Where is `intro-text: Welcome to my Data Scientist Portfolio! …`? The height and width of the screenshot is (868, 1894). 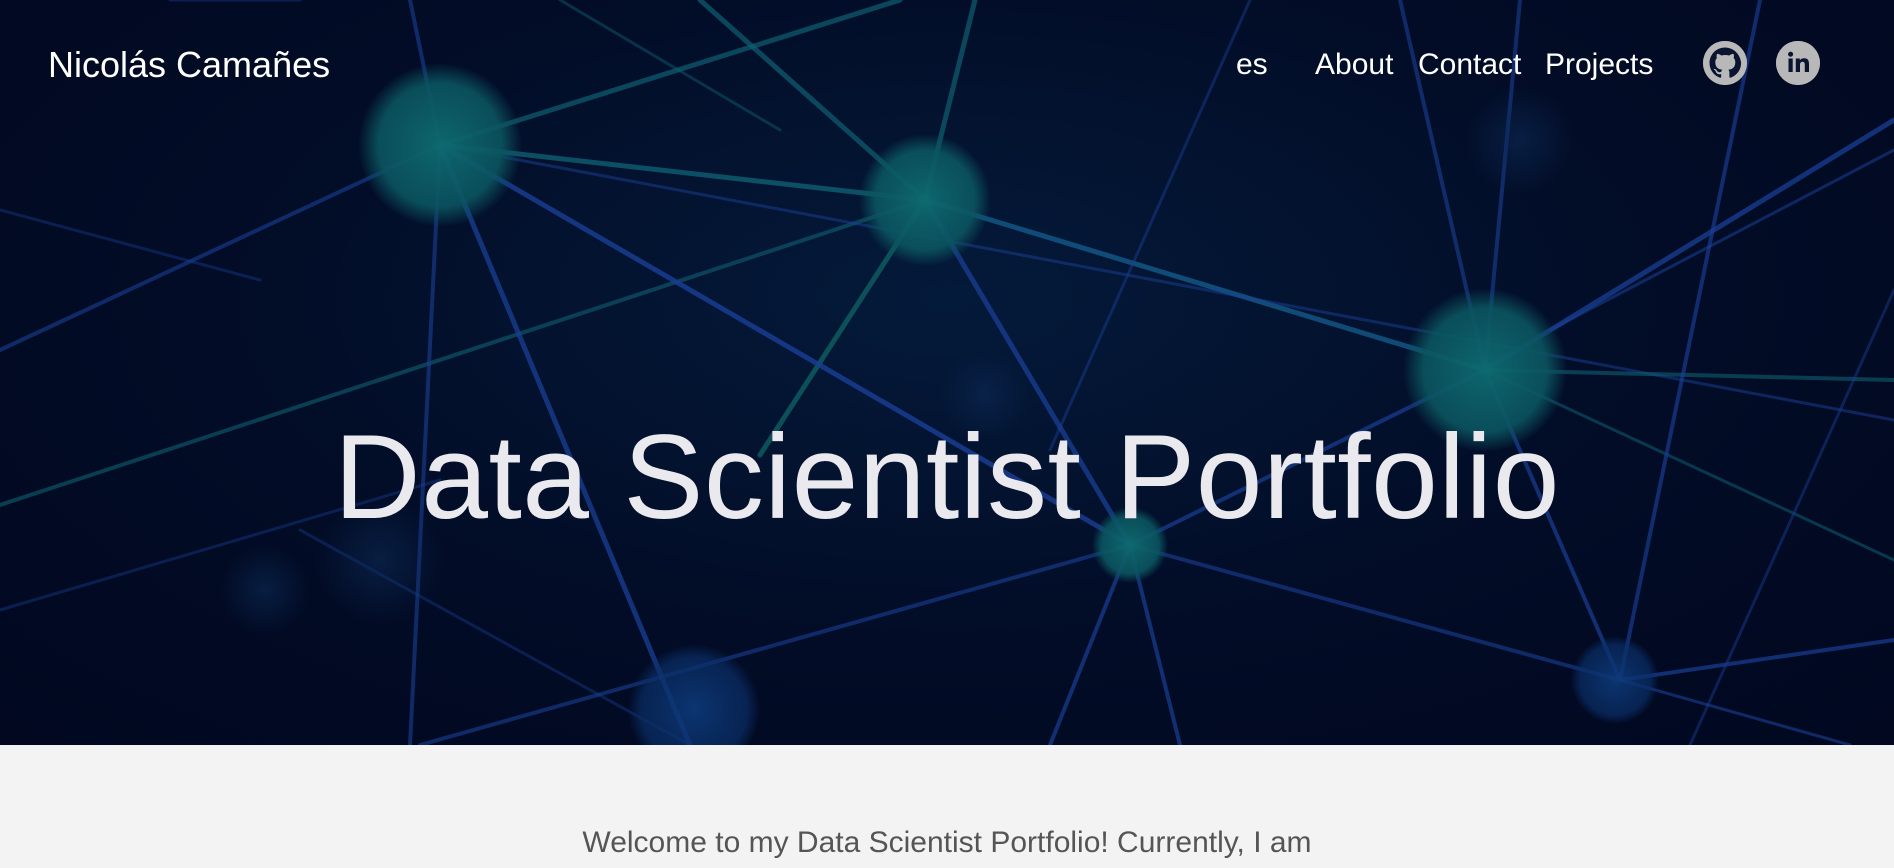
intro-text: Welcome to my Data Scientist Portfolio! … is located at coordinates (947, 842).